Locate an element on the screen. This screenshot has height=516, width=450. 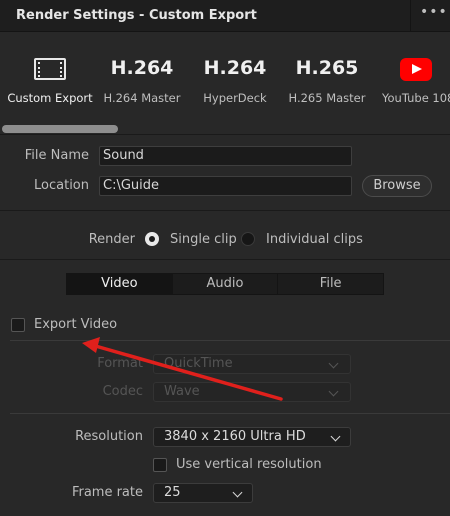
preset-custom-export: Custom Export is located at coordinates (50, 83).